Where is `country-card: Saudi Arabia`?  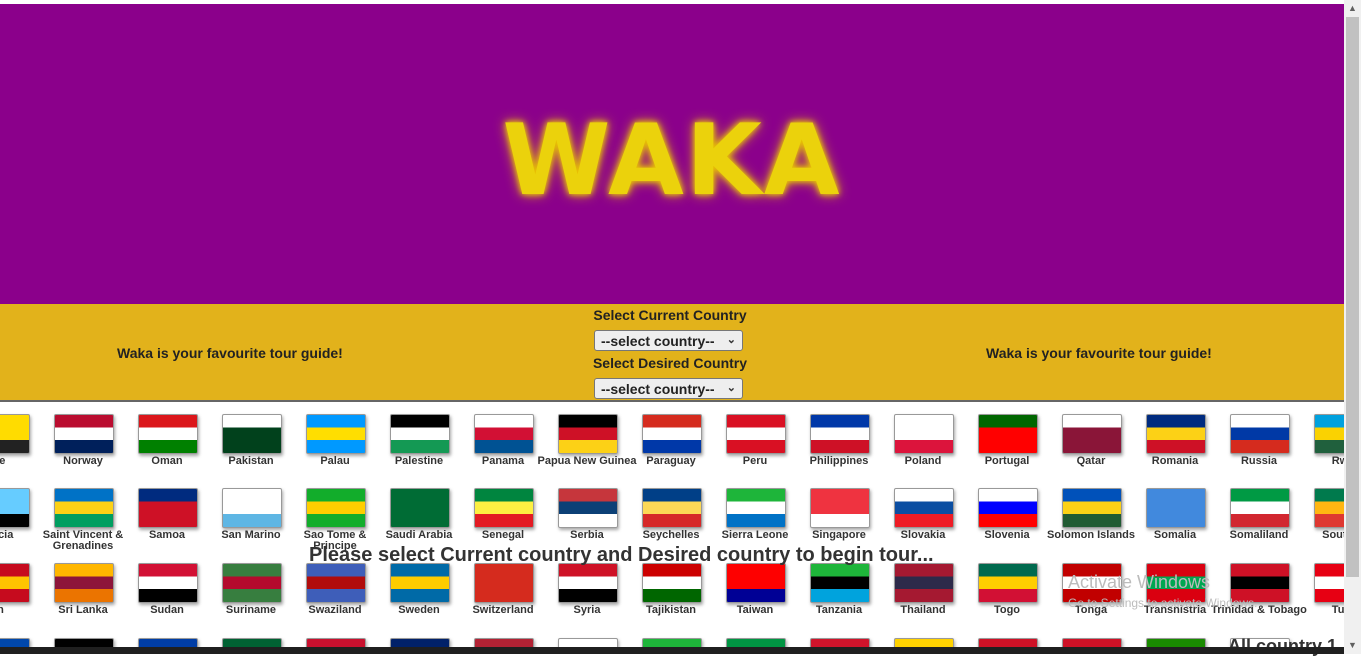 country-card: Saudi Arabia is located at coordinates (419, 520).